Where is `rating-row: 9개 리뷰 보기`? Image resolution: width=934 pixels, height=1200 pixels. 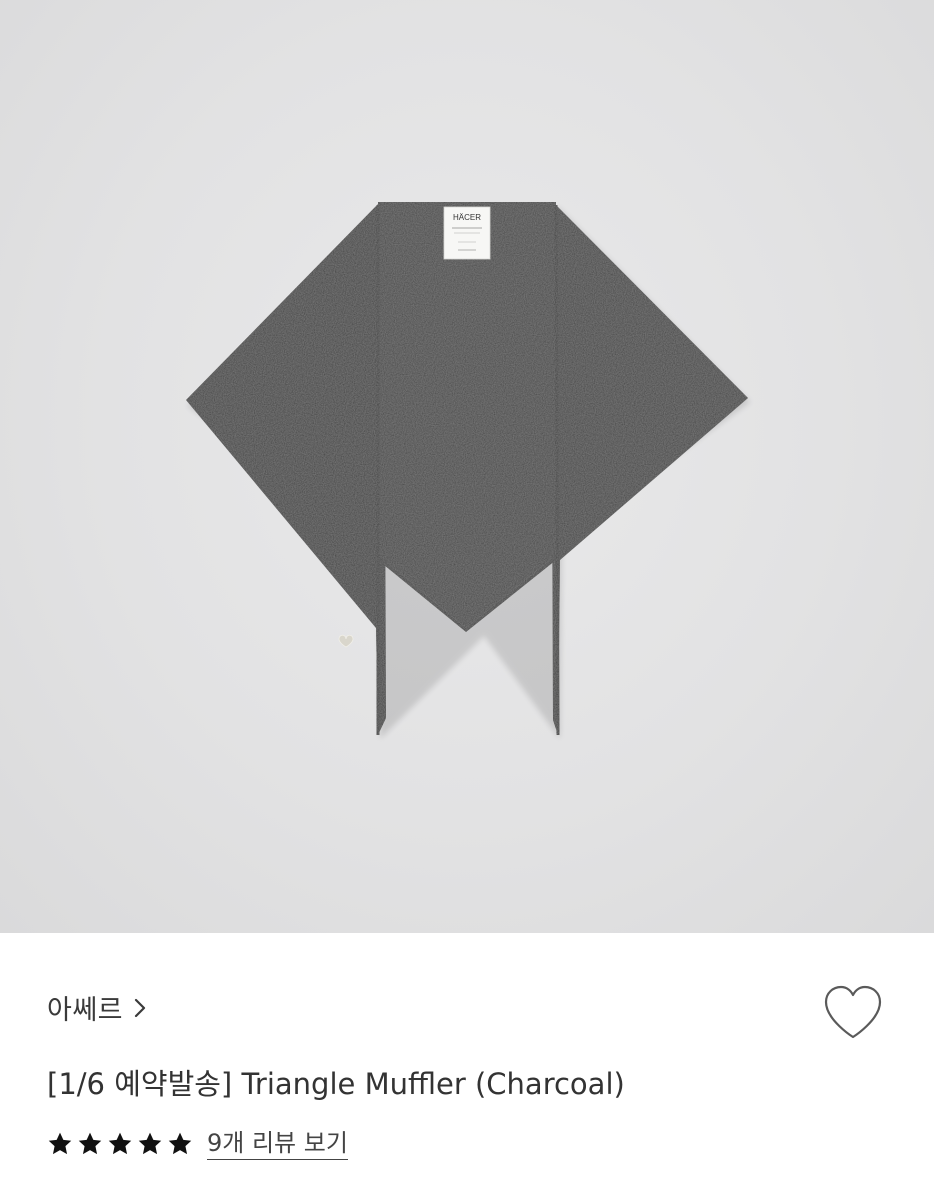 rating-row: 9개 리뷰 보기 is located at coordinates (197, 1144).